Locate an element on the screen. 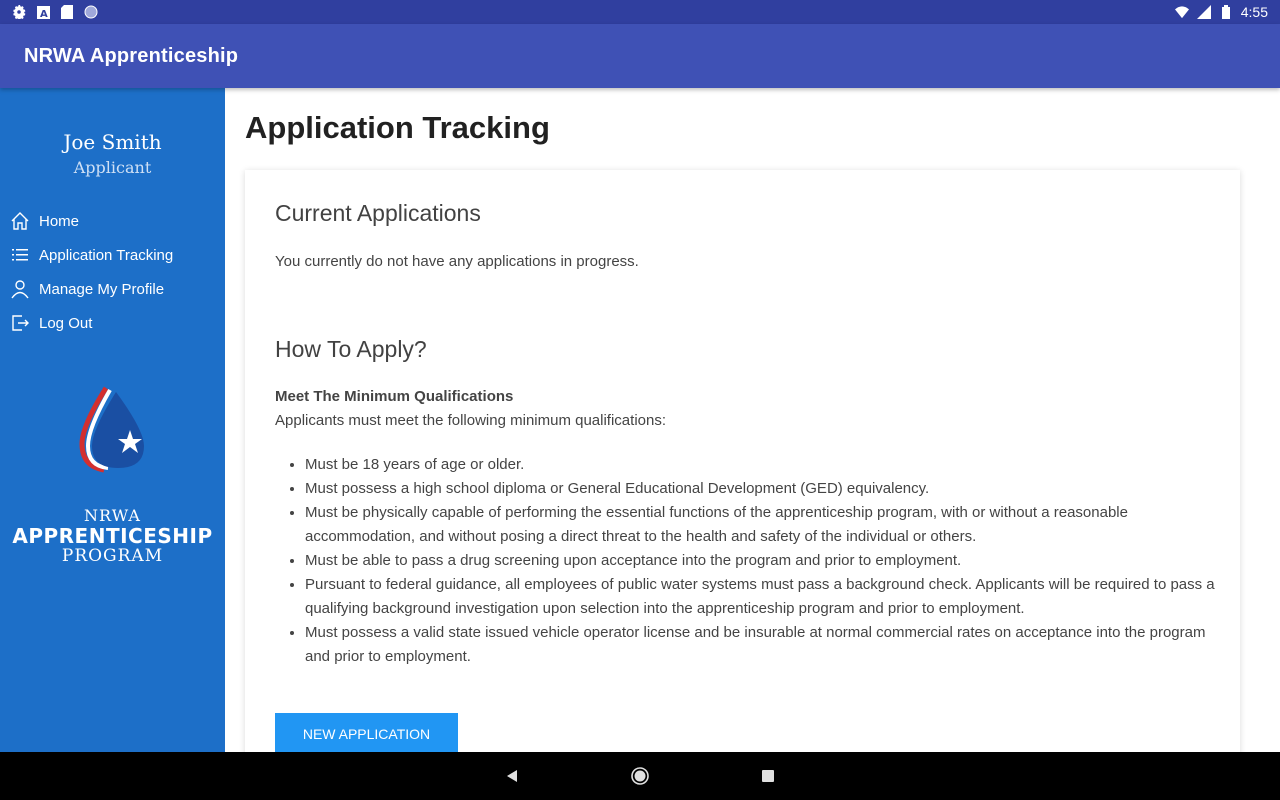  app-title: NRWA Apprenticeship is located at coordinates (131, 55).